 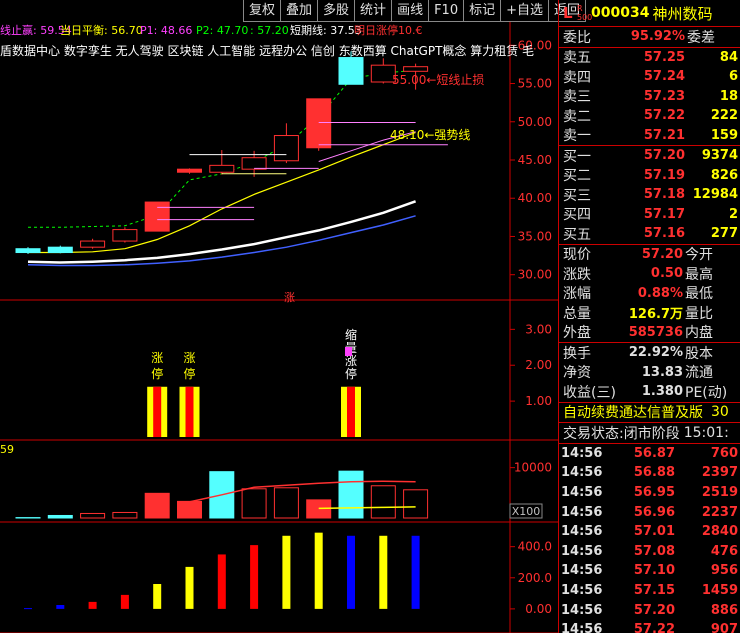 I want to click on order-book-row: 卖一 57.21 159, so click(x=649, y=136).